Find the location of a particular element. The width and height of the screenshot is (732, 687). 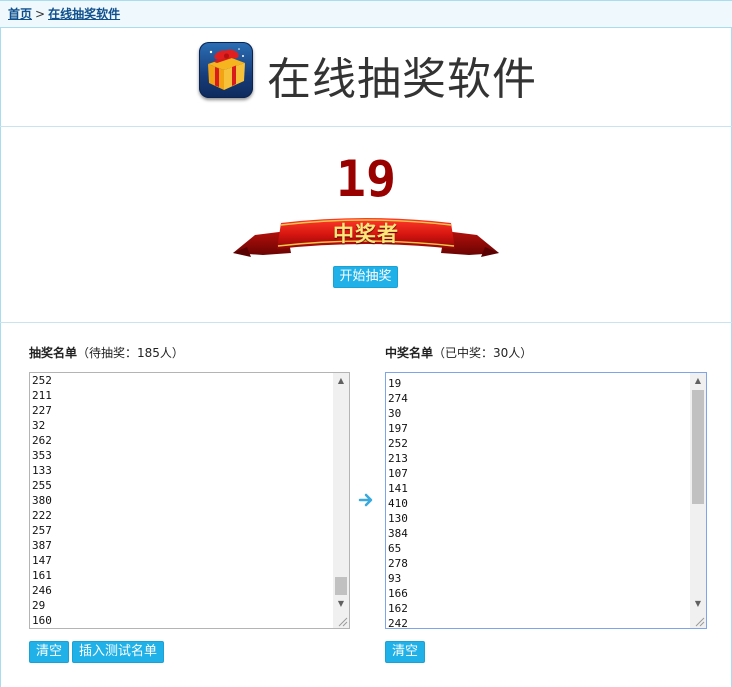

pending-list-entry: 246 is located at coordinates (42, 590).